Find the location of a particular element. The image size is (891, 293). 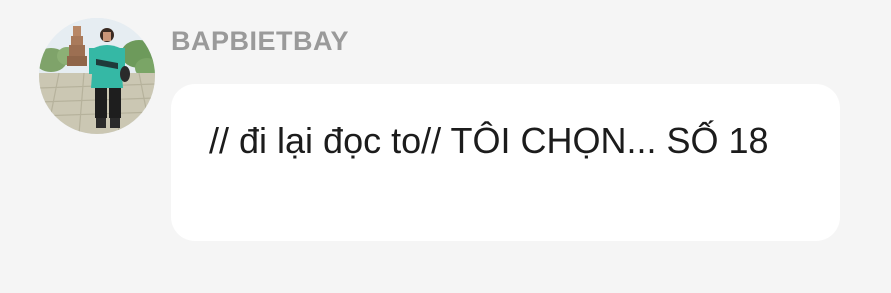

avatar is located at coordinates (97, 76).